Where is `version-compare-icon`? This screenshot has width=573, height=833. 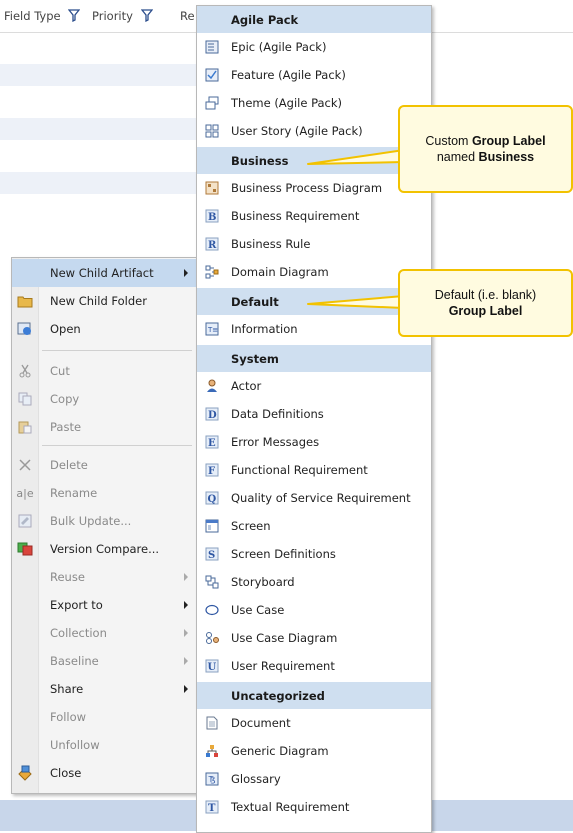 version-compare-icon is located at coordinates (25, 549).